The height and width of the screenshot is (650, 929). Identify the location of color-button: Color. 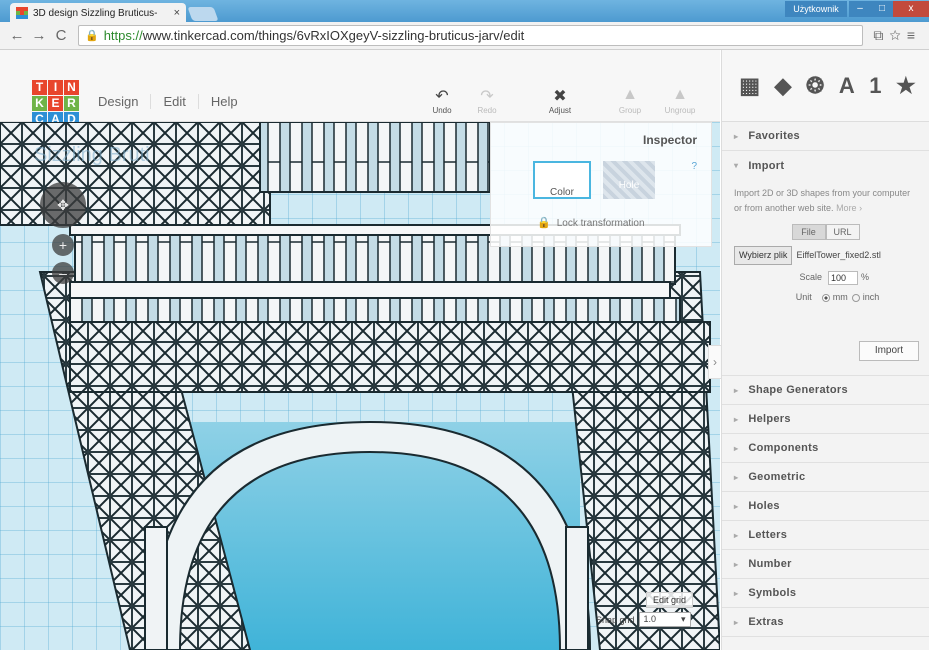
(562, 180).